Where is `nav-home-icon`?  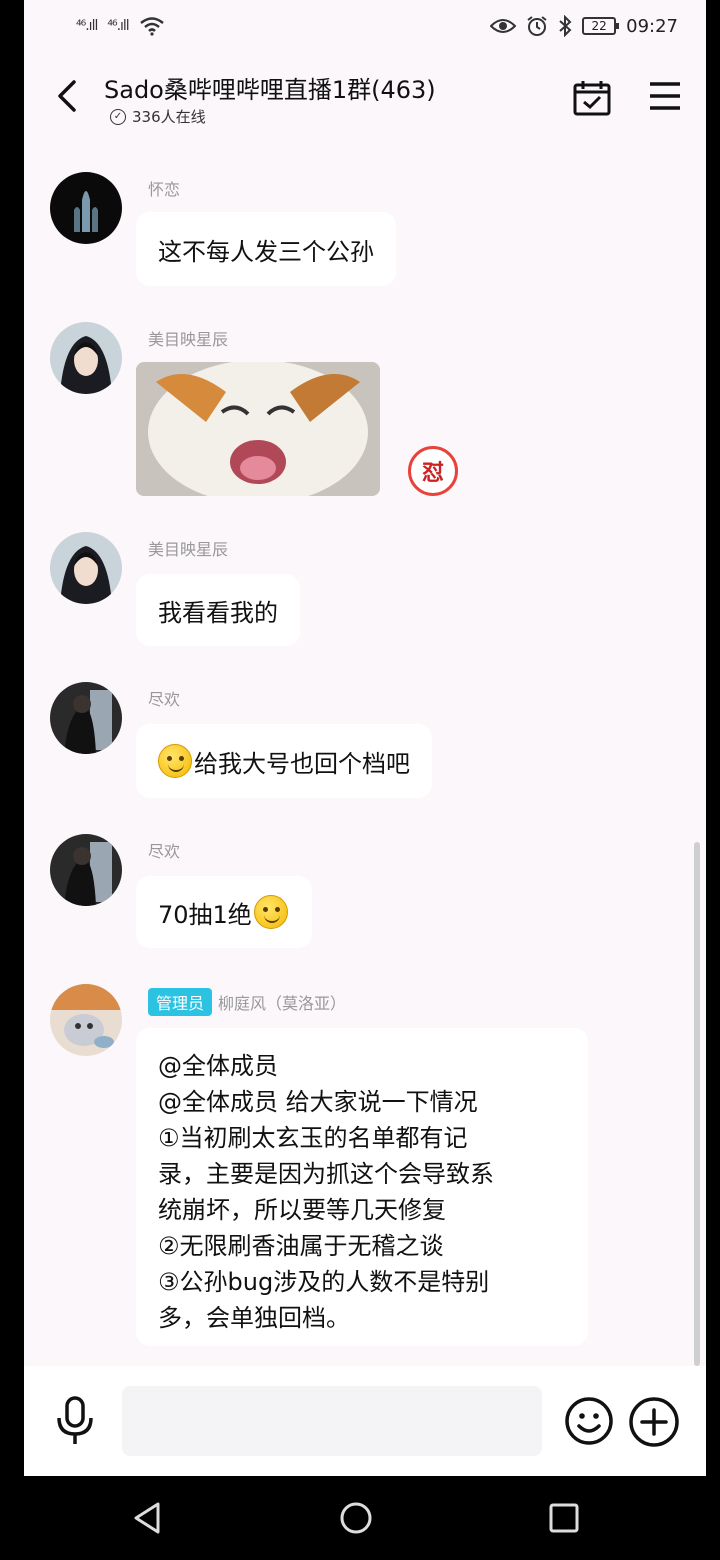 nav-home-icon is located at coordinates (356, 1518).